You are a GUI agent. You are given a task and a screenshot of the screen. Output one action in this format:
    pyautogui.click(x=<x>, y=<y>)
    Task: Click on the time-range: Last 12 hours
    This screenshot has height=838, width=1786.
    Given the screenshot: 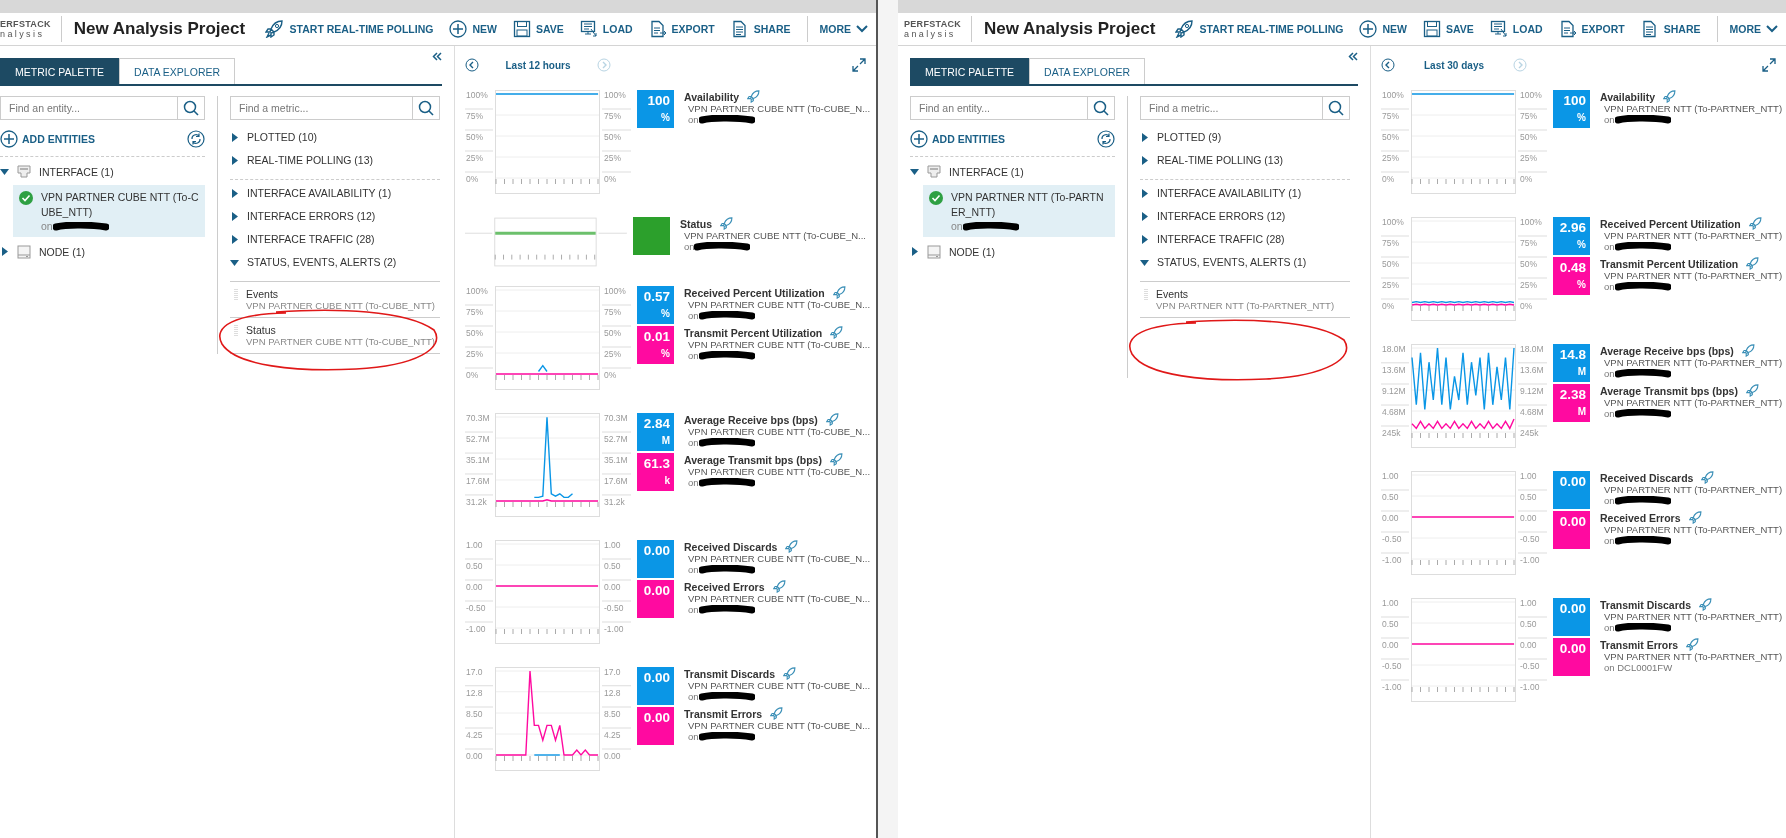 What is the action you would take?
    pyautogui.click(x=538, y=65)
    